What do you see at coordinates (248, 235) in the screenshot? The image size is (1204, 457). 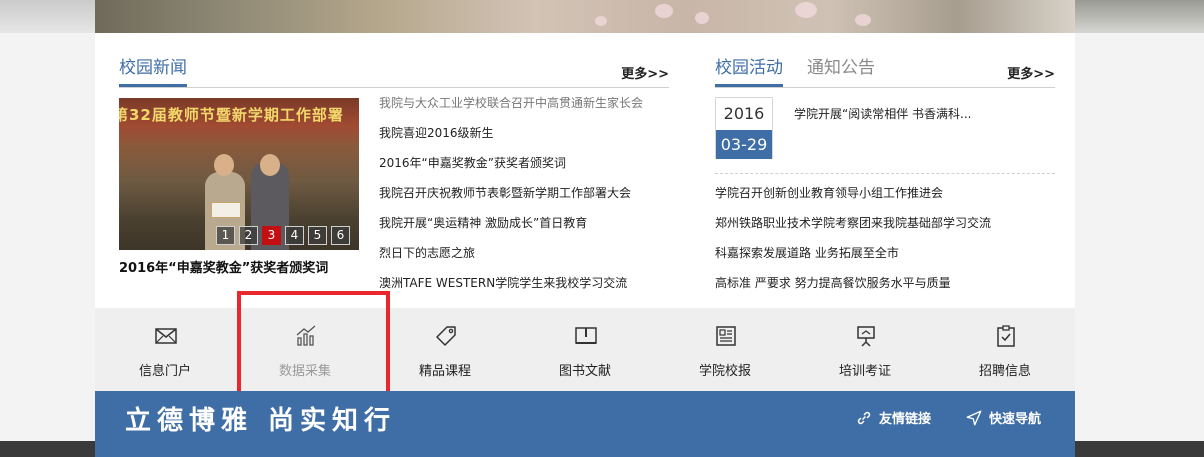 I see `pager-button: 2` at bounding box center [248, 235].